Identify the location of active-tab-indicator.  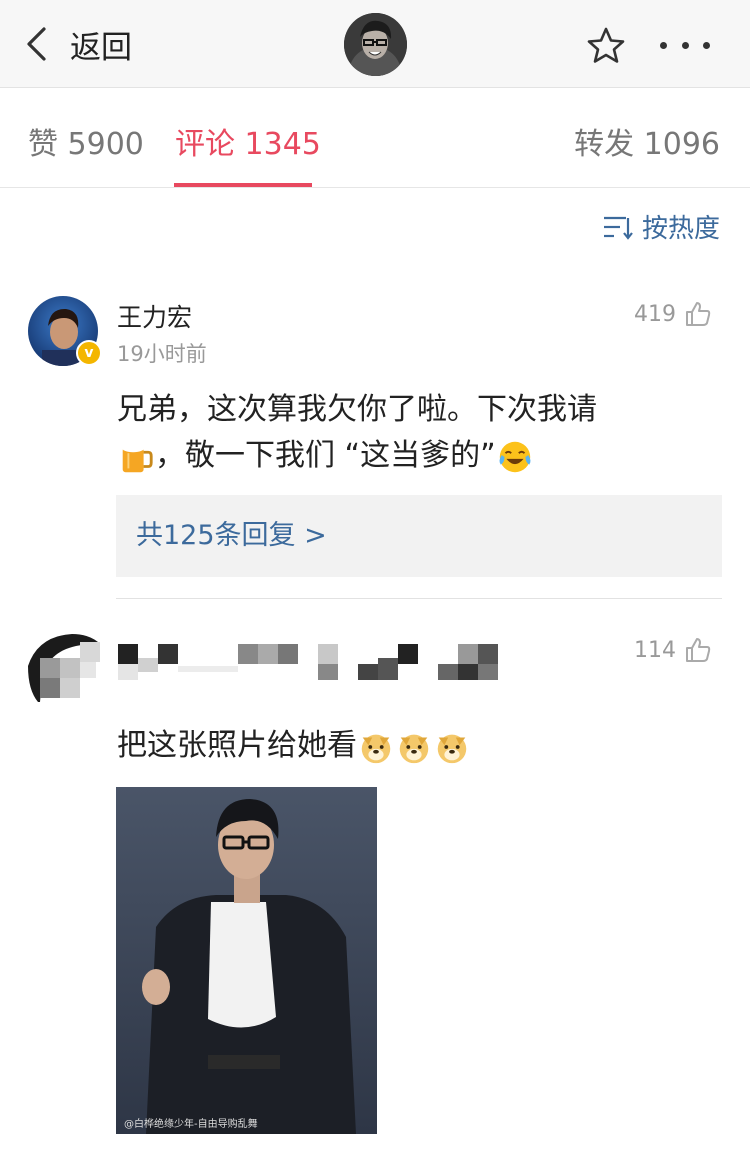
(243, 185).